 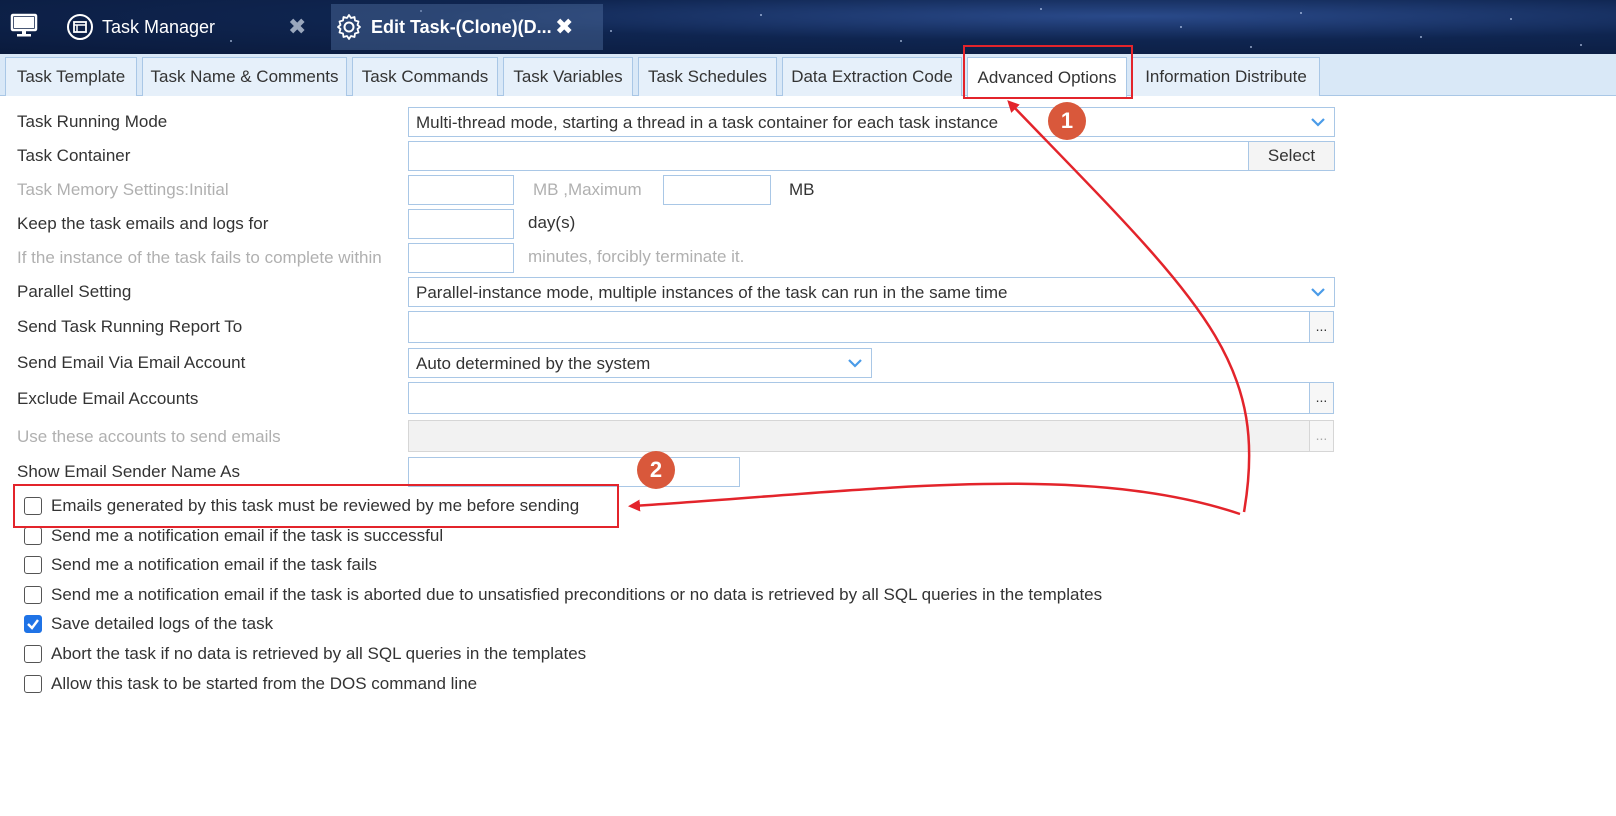 What do you see at coordinates (1226, 76) in the screenshot?
I see `tab-information-distribute: Information Distribute` at bounding box center [1226, 76].